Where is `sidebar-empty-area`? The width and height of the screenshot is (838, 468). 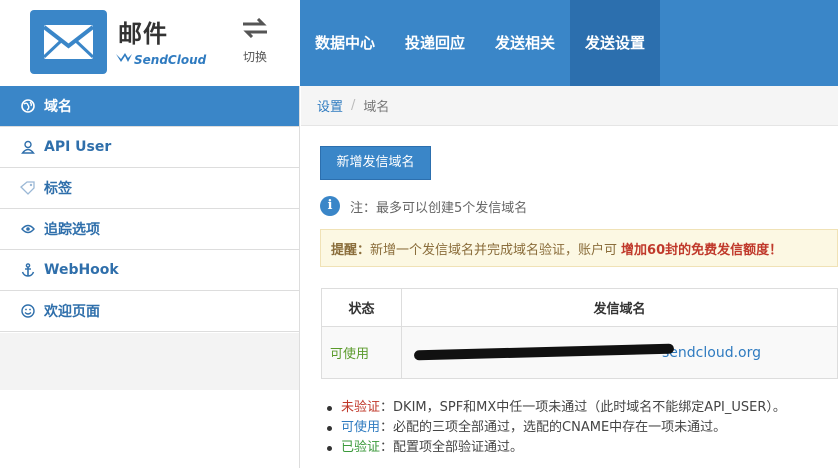 sidebar-empty-area is located at coordinates (149, 361).